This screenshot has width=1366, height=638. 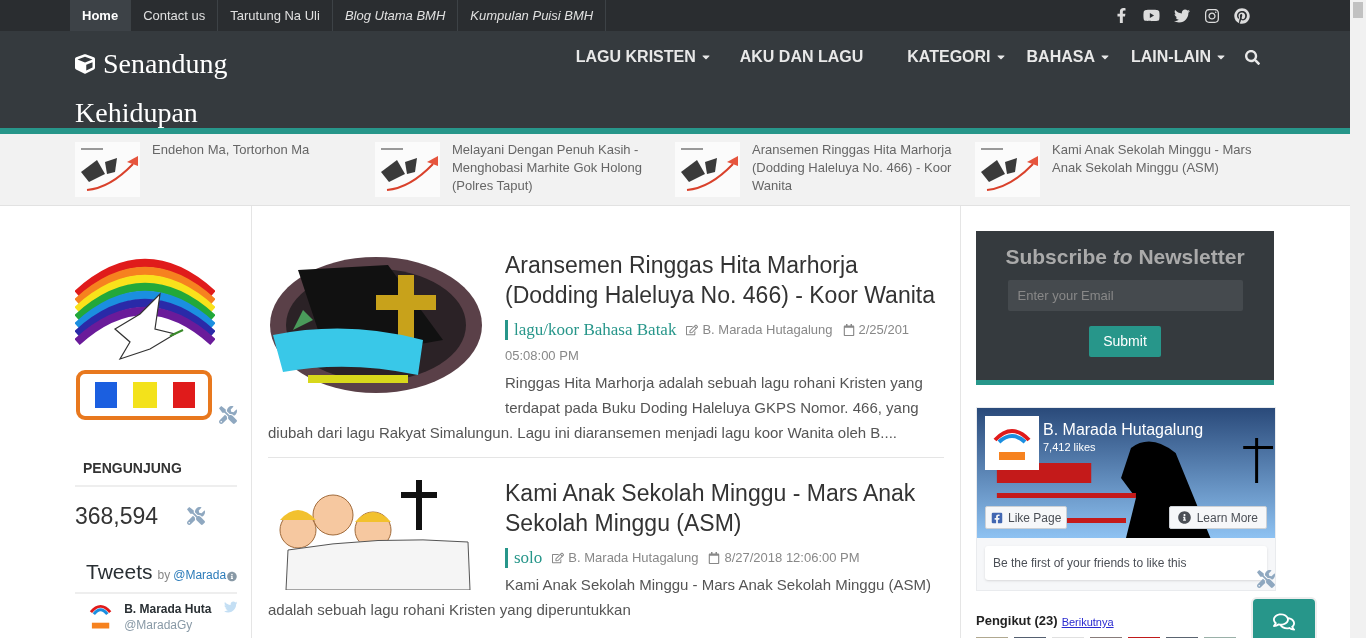 What do you see at coordinates (258, 173) in the screenshot?
I see `recent-post-link: Endehon Ma, Tortorhon Ma` at bounding box center [258, 173].